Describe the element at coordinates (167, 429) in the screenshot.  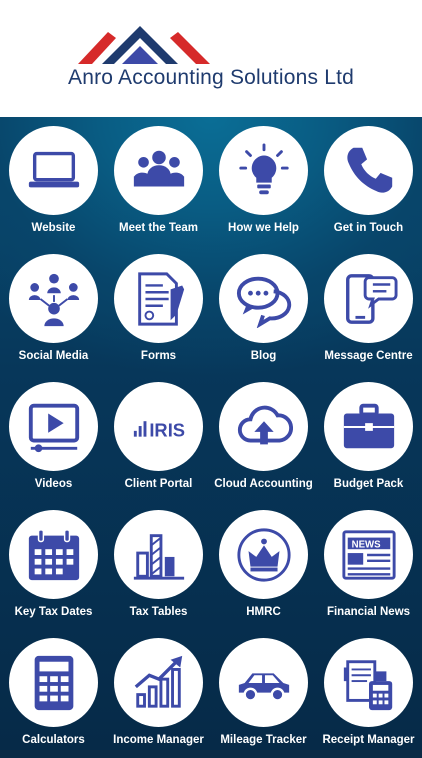
I see `iris-text: IRIS` at that location.